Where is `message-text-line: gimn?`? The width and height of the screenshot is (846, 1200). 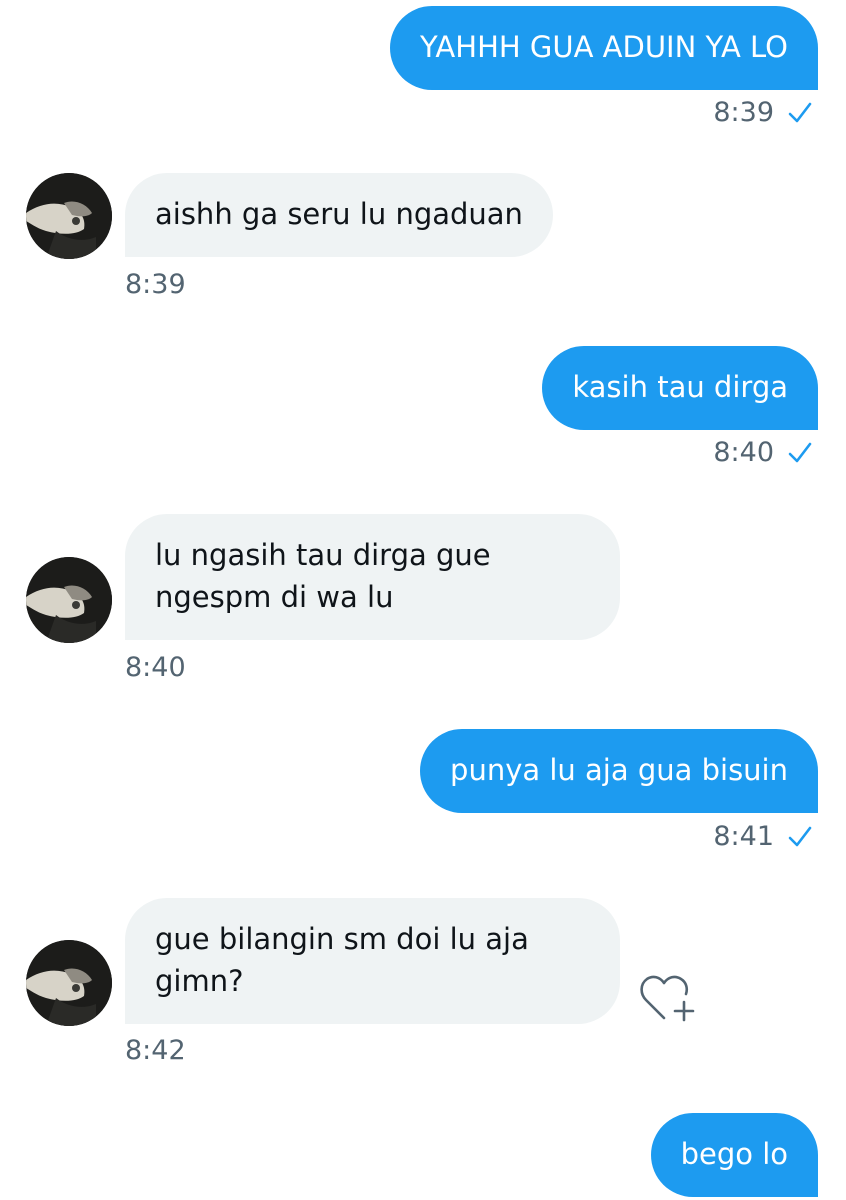 message-text-line: gimn? is located at coordinates (199, 981).